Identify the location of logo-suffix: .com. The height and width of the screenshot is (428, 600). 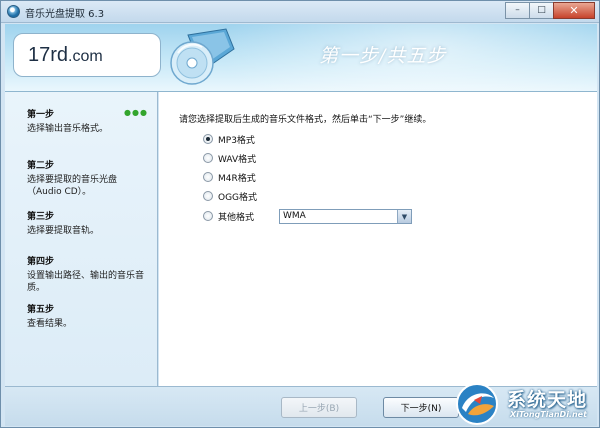
(85, 56).